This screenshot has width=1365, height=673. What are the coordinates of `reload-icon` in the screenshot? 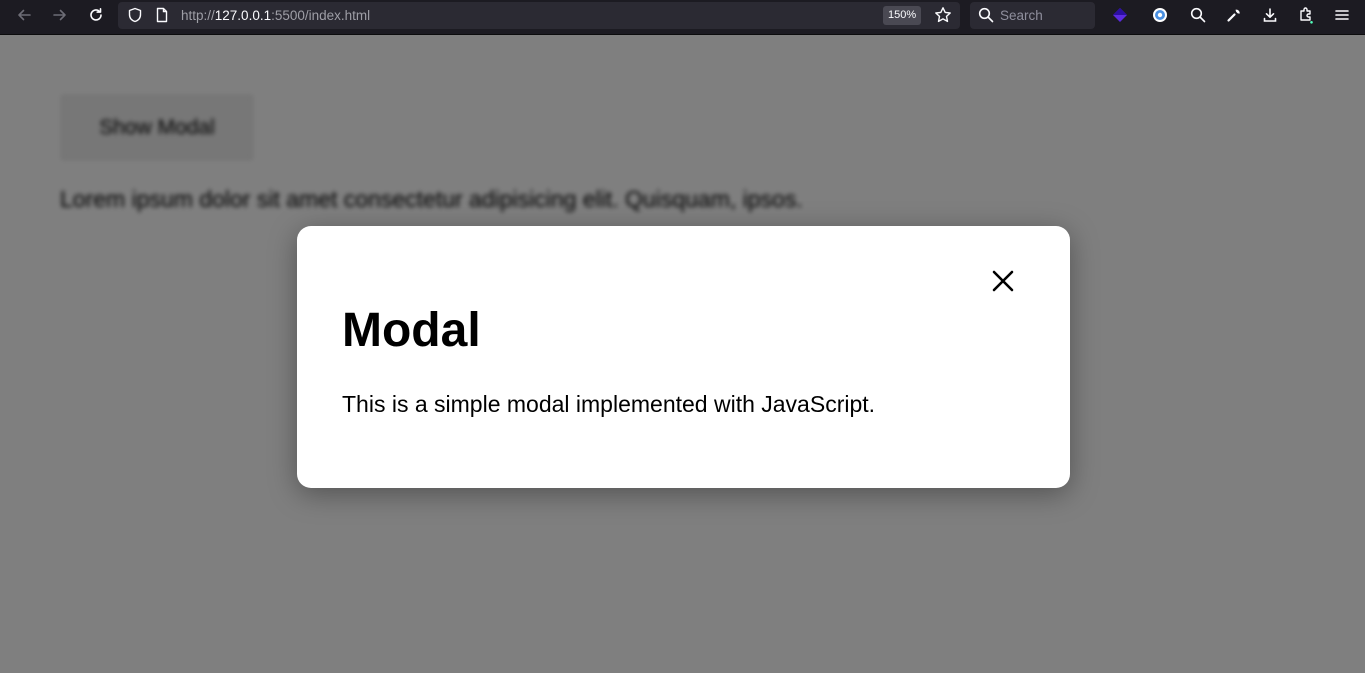 It's located at (96, 14).